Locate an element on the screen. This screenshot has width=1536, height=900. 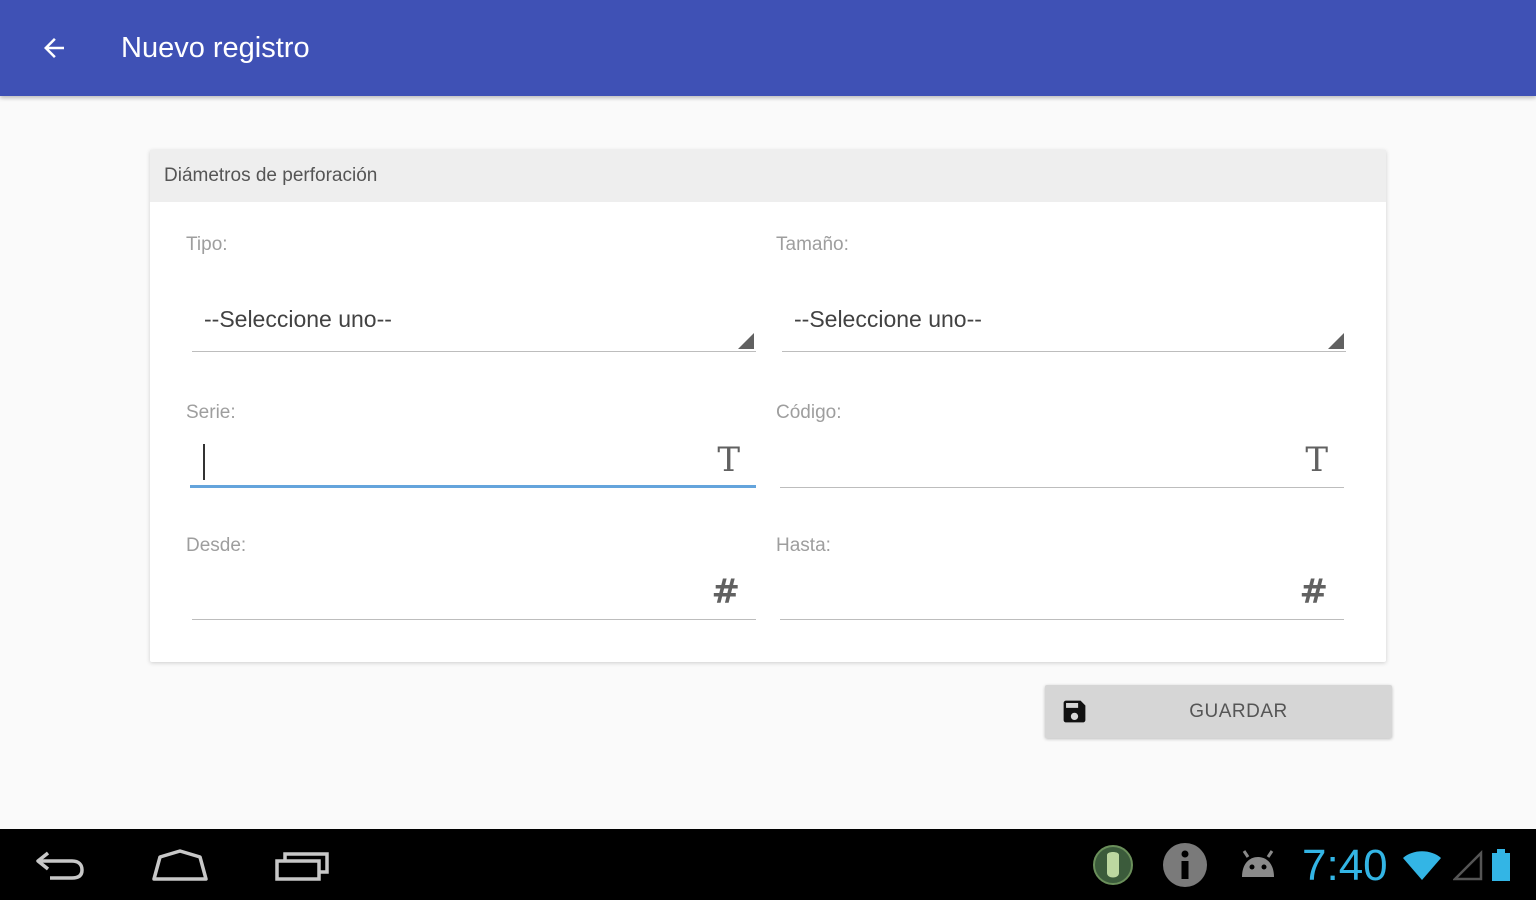
back-icon is located at coordinates (60, 865).